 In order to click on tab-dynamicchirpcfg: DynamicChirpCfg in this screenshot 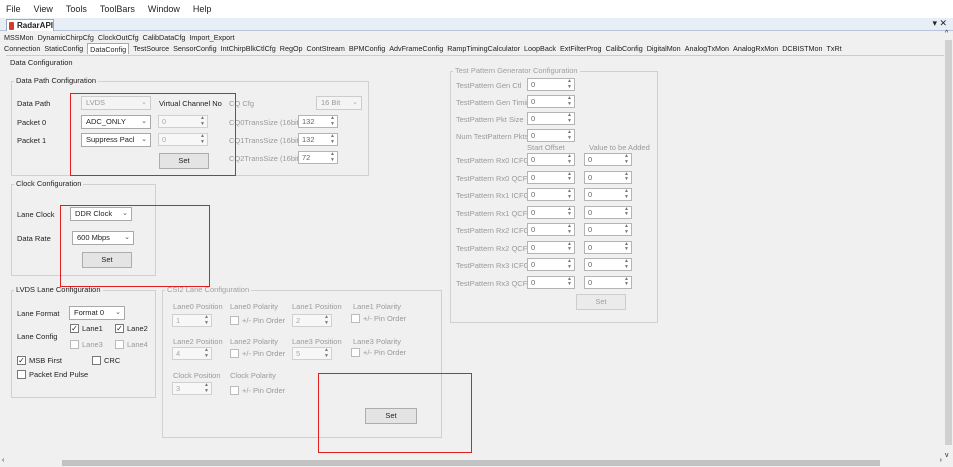, I will do `click(66, 37)`.